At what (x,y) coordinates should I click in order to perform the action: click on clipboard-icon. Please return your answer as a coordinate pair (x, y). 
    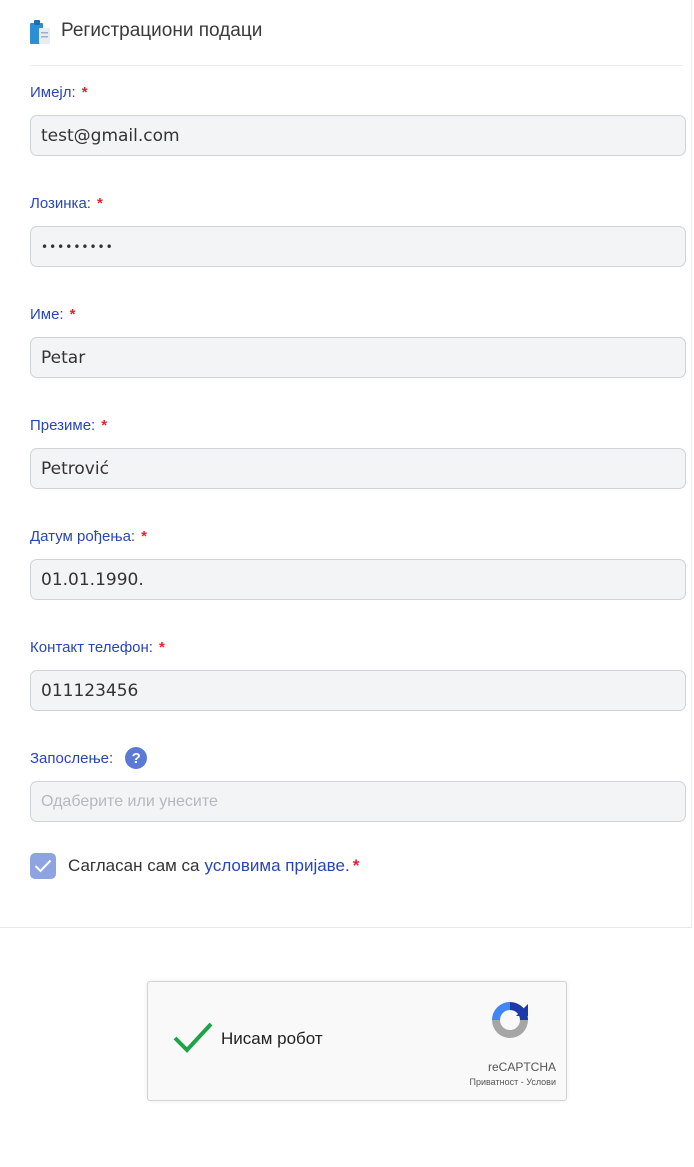
    Looking at the image, I should click on (40, 31).